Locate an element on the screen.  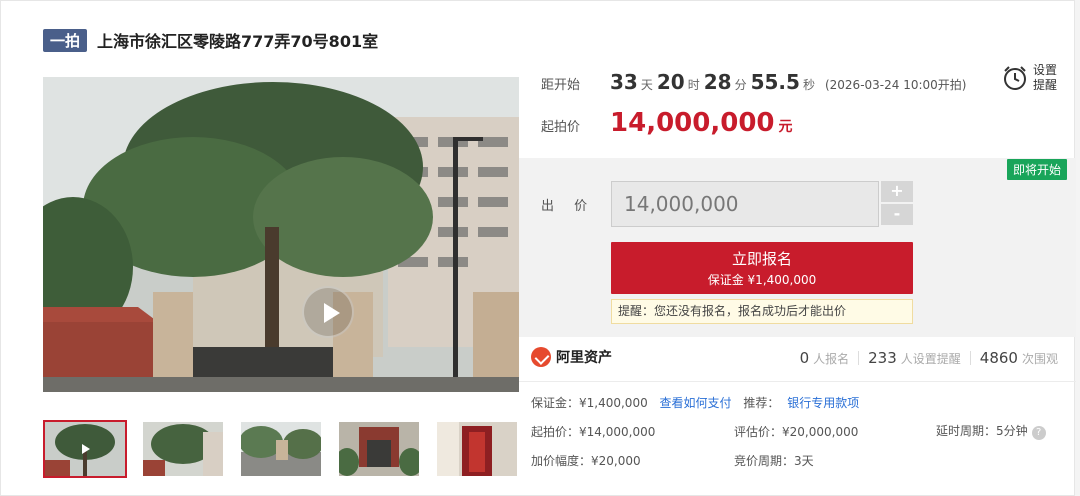
auction-round-tag: 一拍 is located at coordinates (65, 40).